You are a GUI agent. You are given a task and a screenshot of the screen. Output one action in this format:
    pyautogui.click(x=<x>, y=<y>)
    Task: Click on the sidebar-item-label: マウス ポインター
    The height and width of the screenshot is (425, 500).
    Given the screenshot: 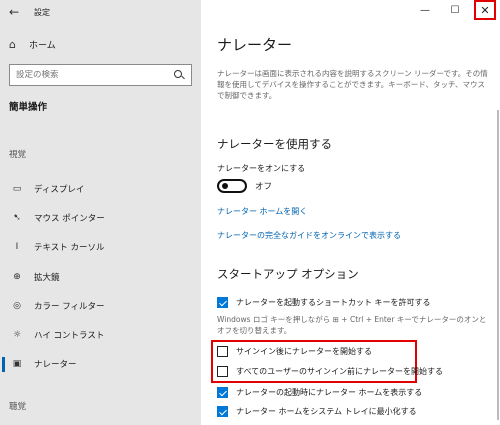 What is the action you would take?
    pyautogui.click(x=69, y=218)
    